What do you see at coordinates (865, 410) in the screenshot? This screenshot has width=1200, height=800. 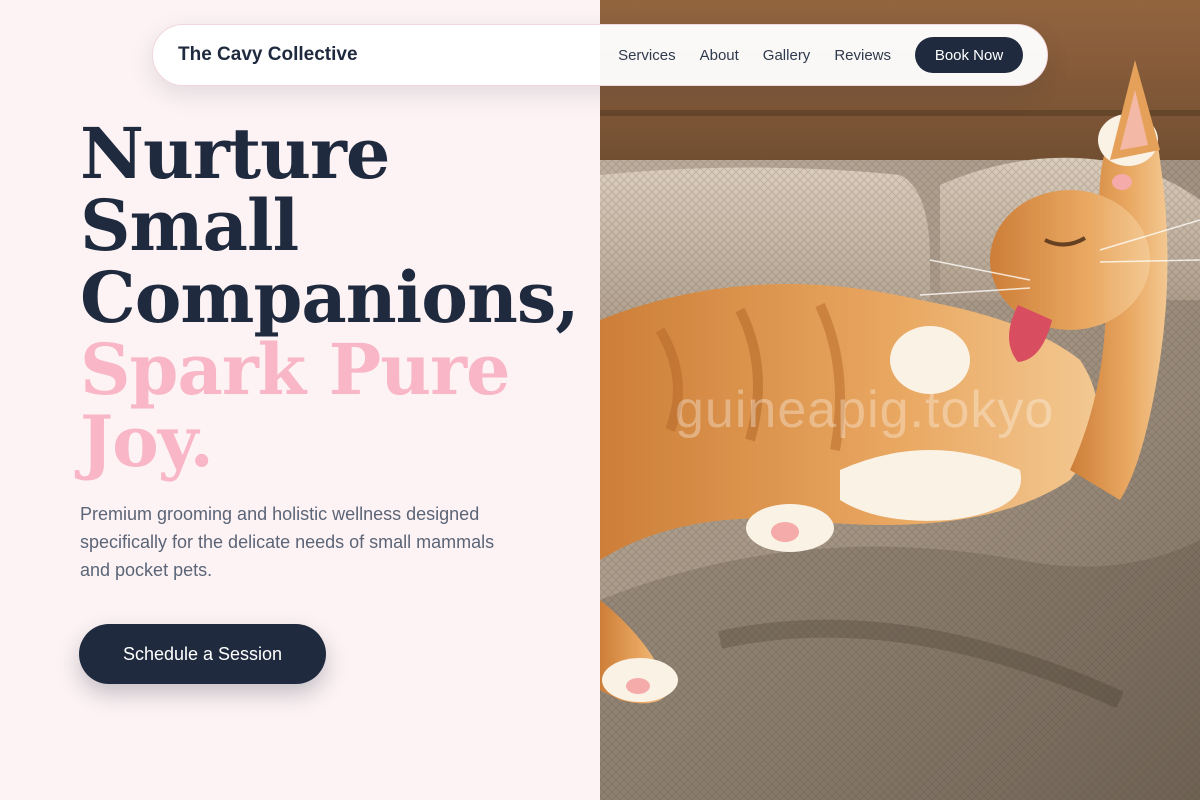 I see `image-watermark: guineapig.tokyo` at bounding box center [865, 410].